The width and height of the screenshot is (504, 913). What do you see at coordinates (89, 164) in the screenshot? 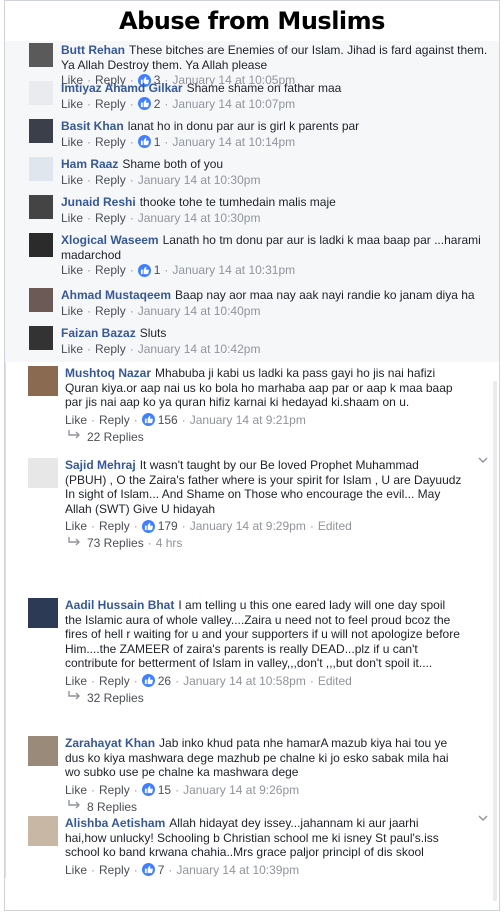
I see `commenter-name: Ham Raaz` at bounding box center [89, 164].